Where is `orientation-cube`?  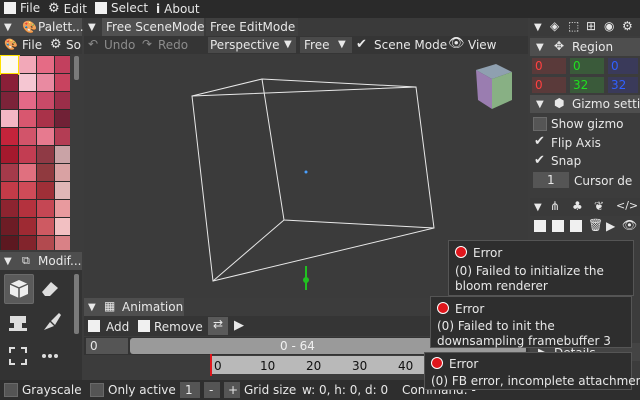 orientation-cube is located at coordinates (494, 86).